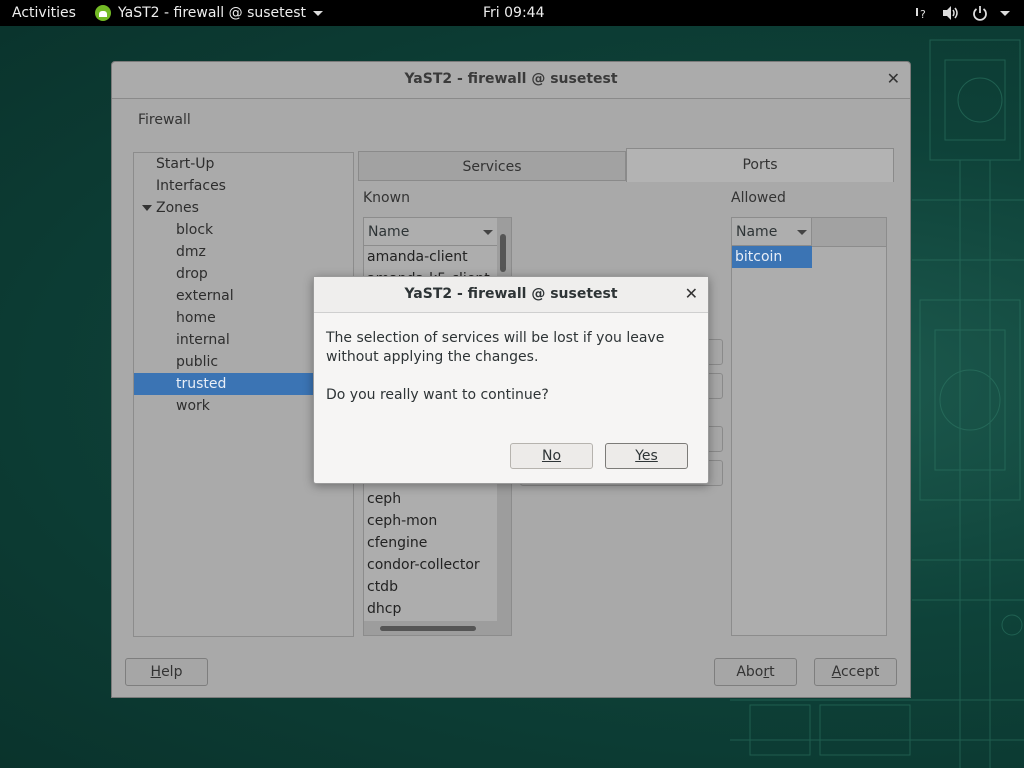 This screenshot has height=768, width=1024. I want to click on yes-button: Yes, so click(646, 456).